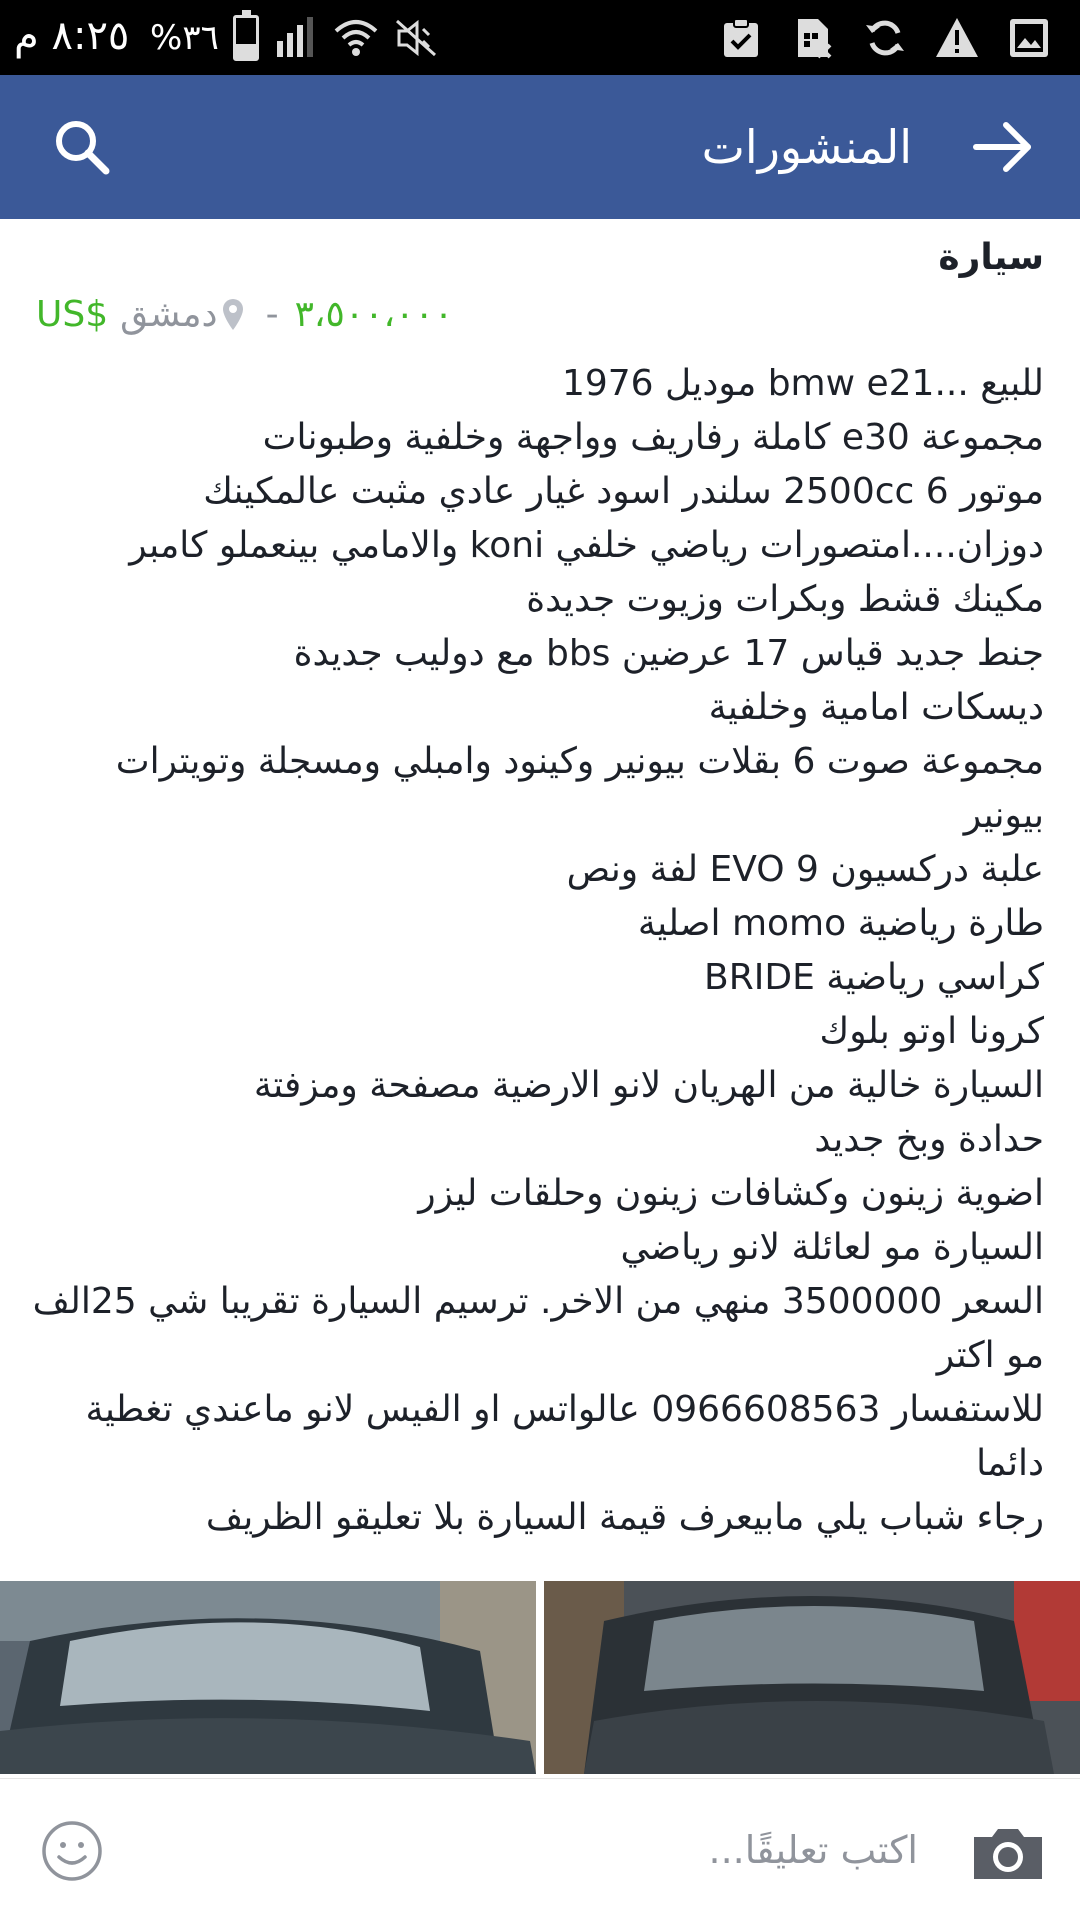 The width and height of the screenshot is (1080, 1921). I want to click on description-line: للبيع ...bmw e21 موديل 1976, so click(802, 383).